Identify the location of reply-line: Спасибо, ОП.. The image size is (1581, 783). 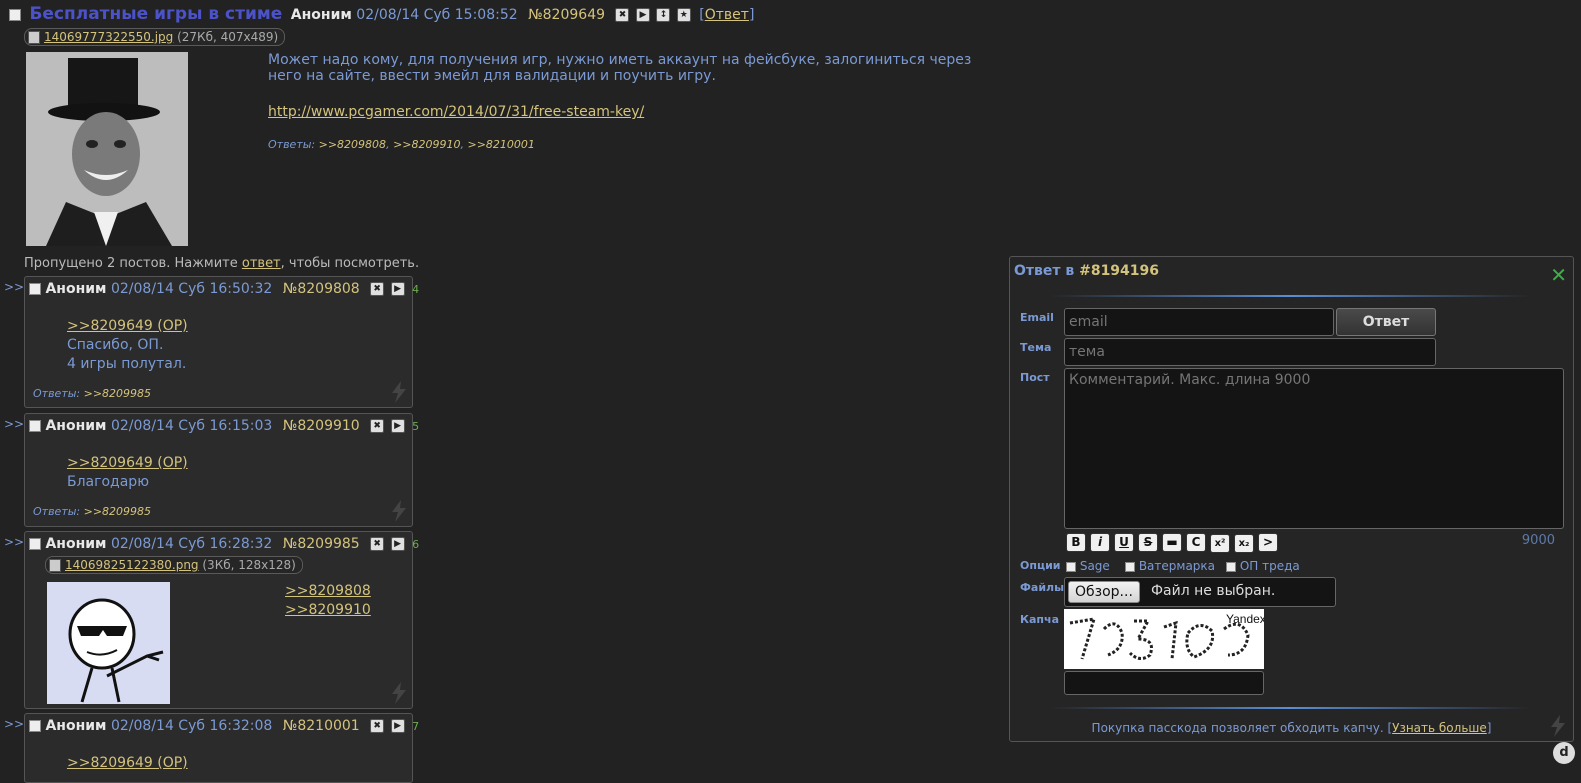
(115, 345).